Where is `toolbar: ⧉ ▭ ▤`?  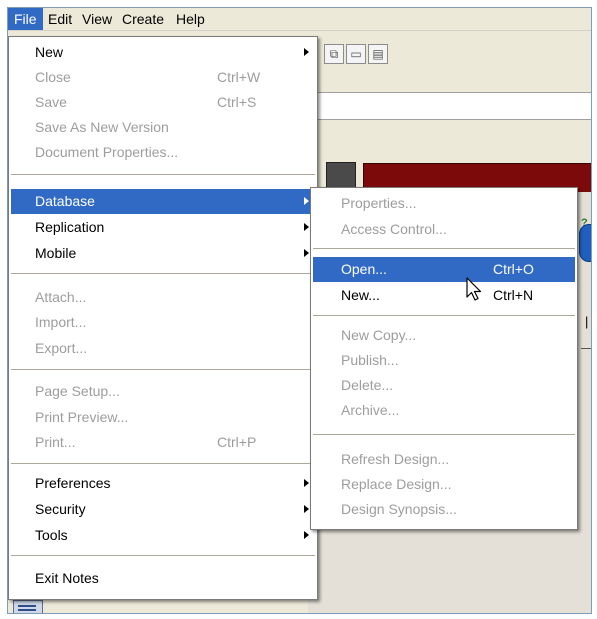 toolbar: ⧉ ▭ ▤ is located at coordinates (449, 54).